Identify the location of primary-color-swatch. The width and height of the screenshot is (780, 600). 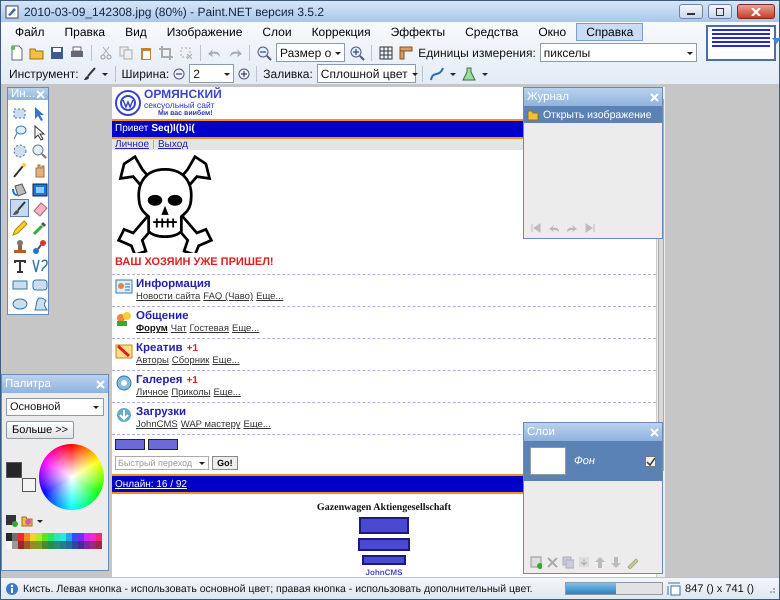
(14, 470).